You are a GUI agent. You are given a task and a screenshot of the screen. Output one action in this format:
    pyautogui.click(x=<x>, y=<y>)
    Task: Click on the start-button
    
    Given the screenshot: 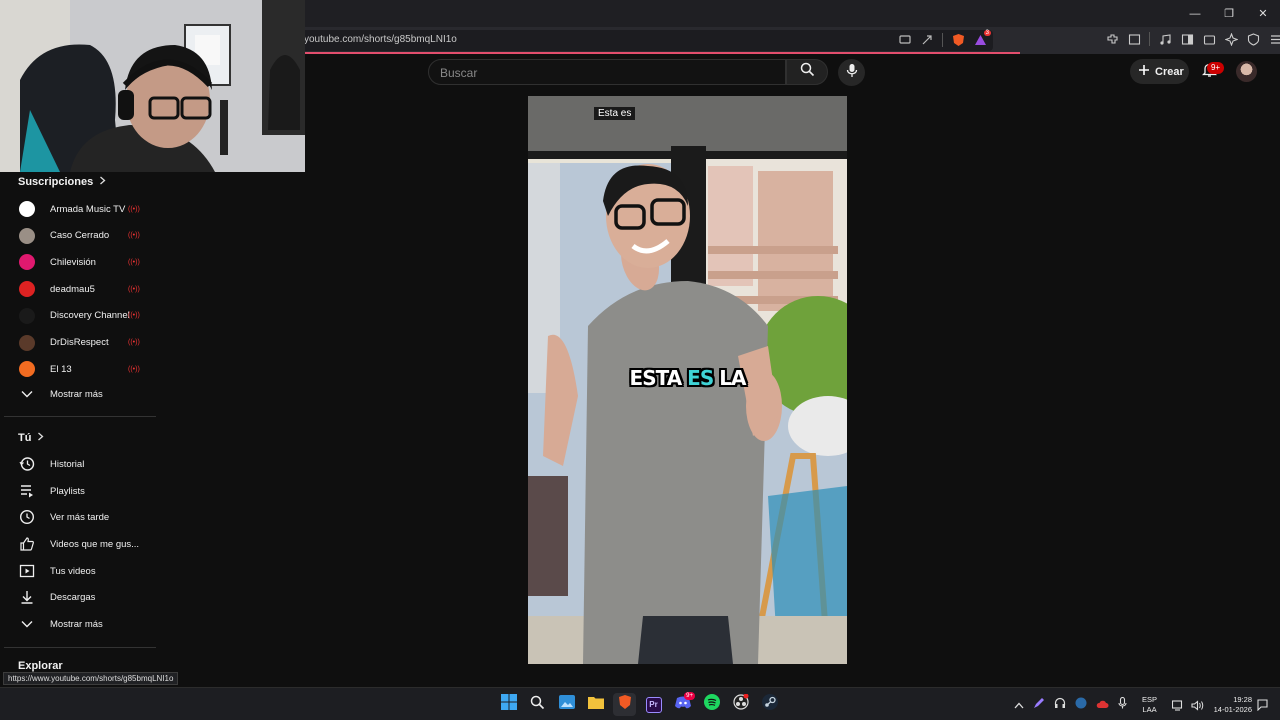 What is the action you would take?
    pyautogui.click(x=508, y=704)
    